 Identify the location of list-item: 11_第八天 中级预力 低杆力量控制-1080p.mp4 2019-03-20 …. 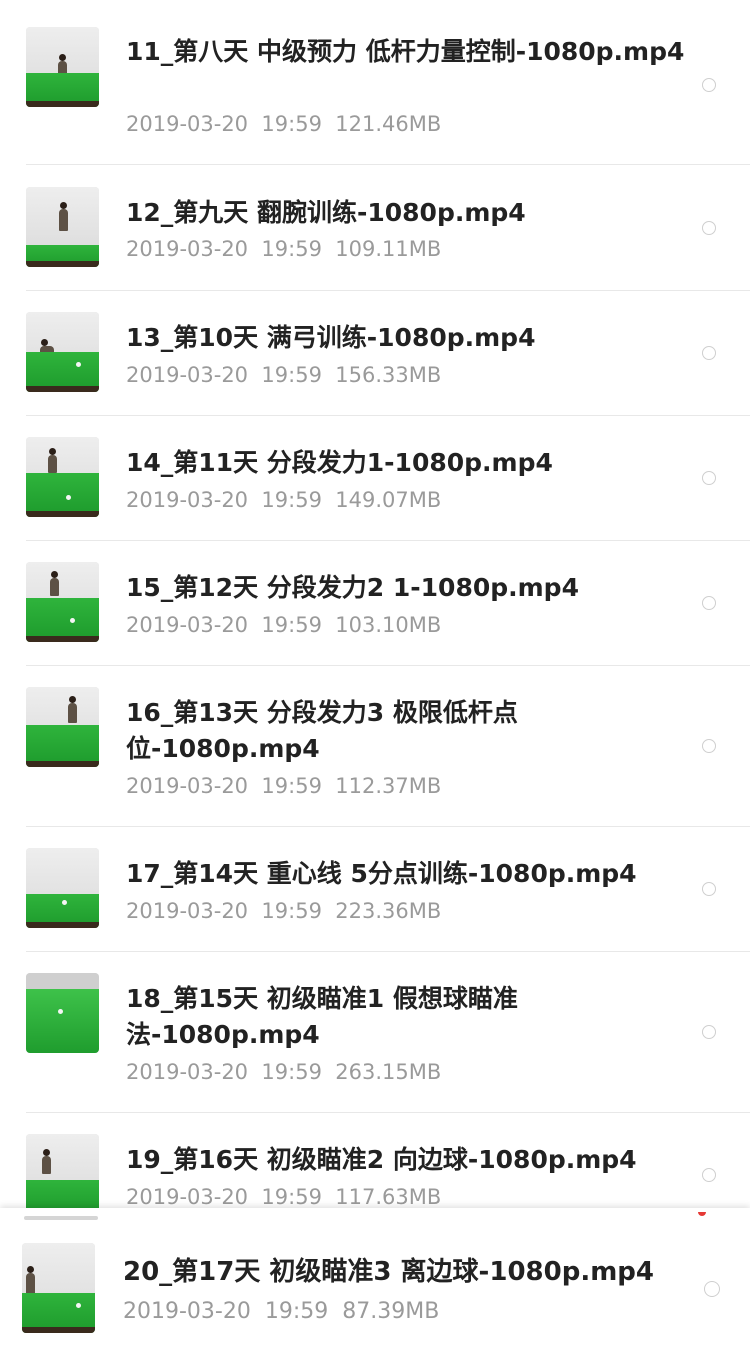
(375, 82).